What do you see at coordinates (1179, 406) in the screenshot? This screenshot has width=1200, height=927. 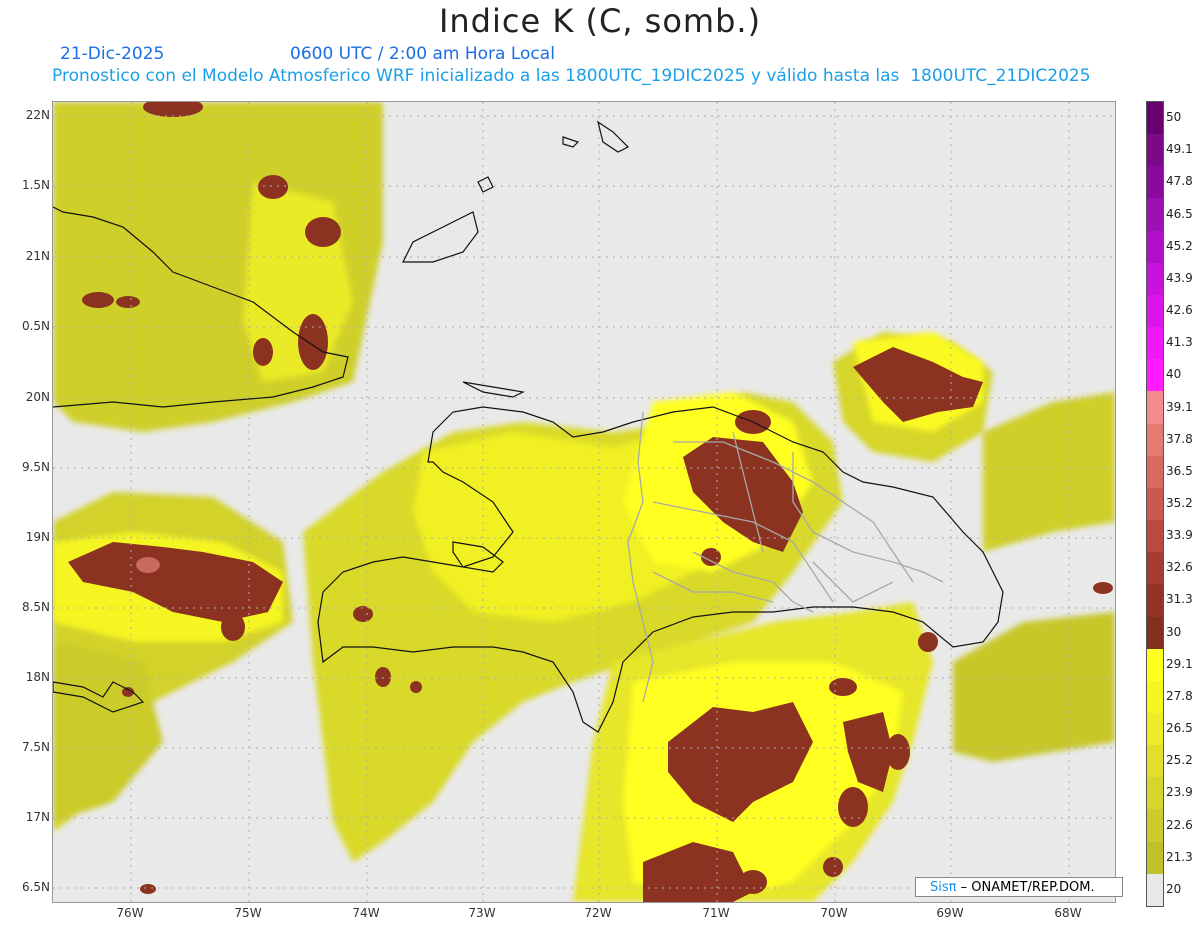 I see `colorbar-label: 39.1` at bounding box center [1179, 406].